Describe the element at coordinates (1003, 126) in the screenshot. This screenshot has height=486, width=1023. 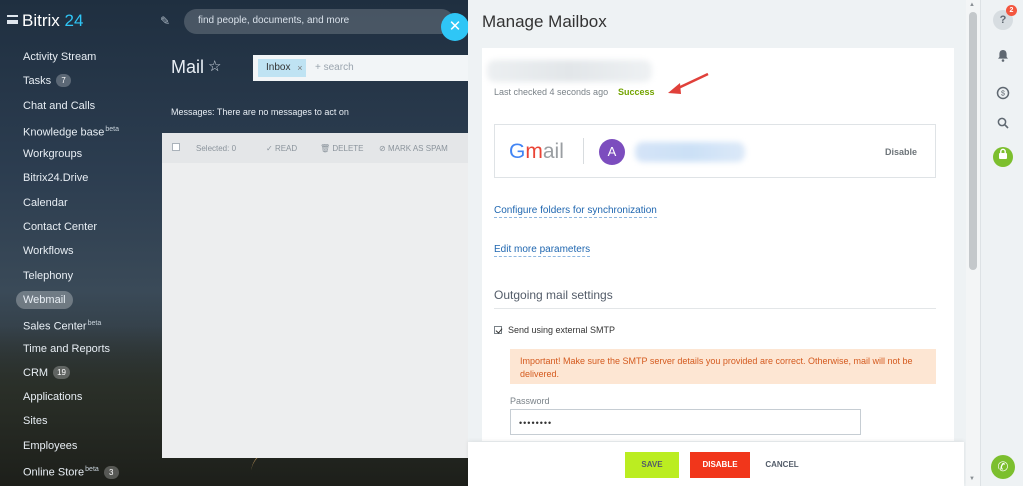
I see `search-icon` at that location.